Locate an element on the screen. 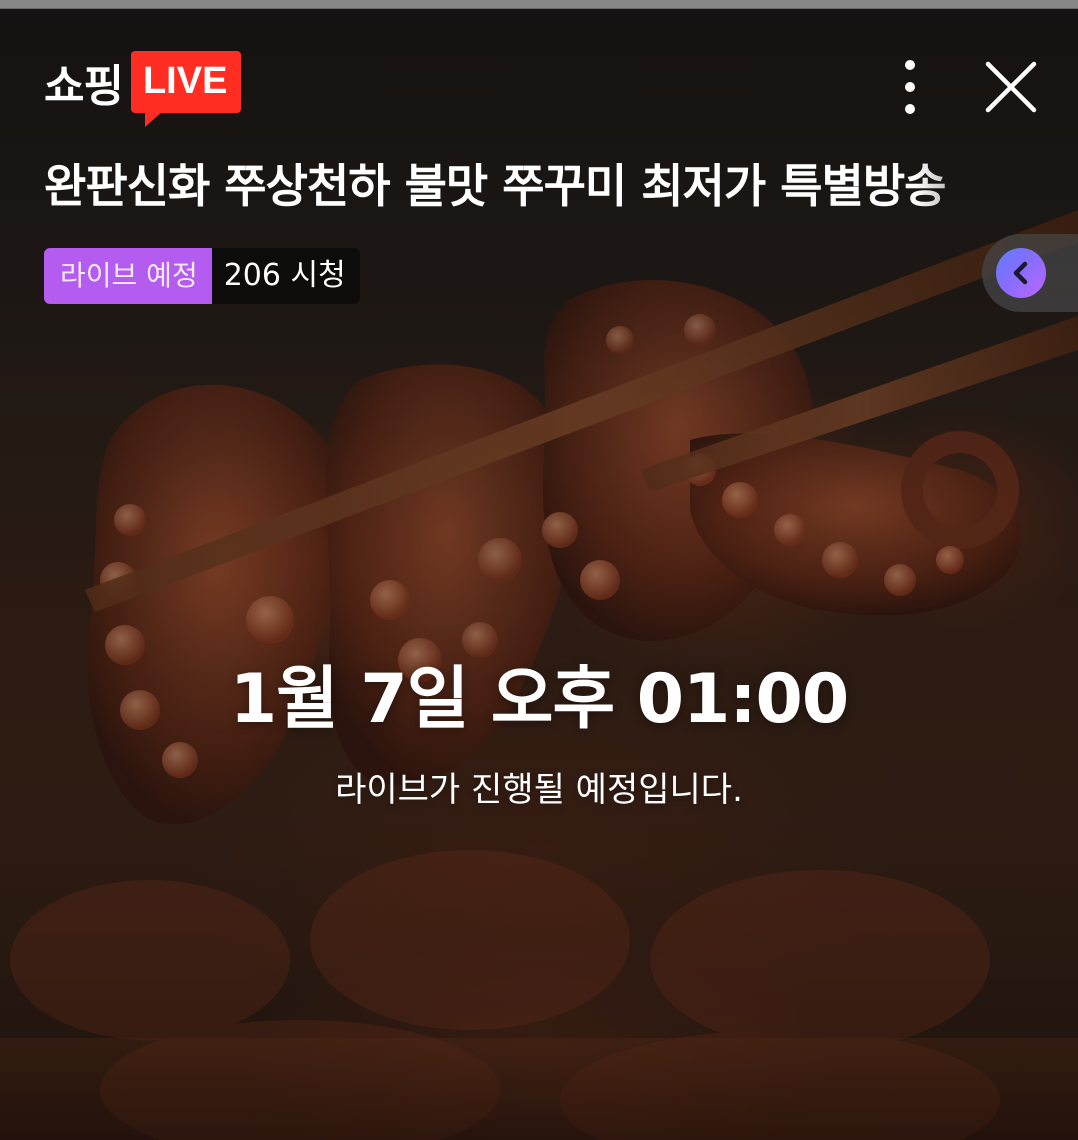  live-badge: LIVE is located at coordinates (186, 89).